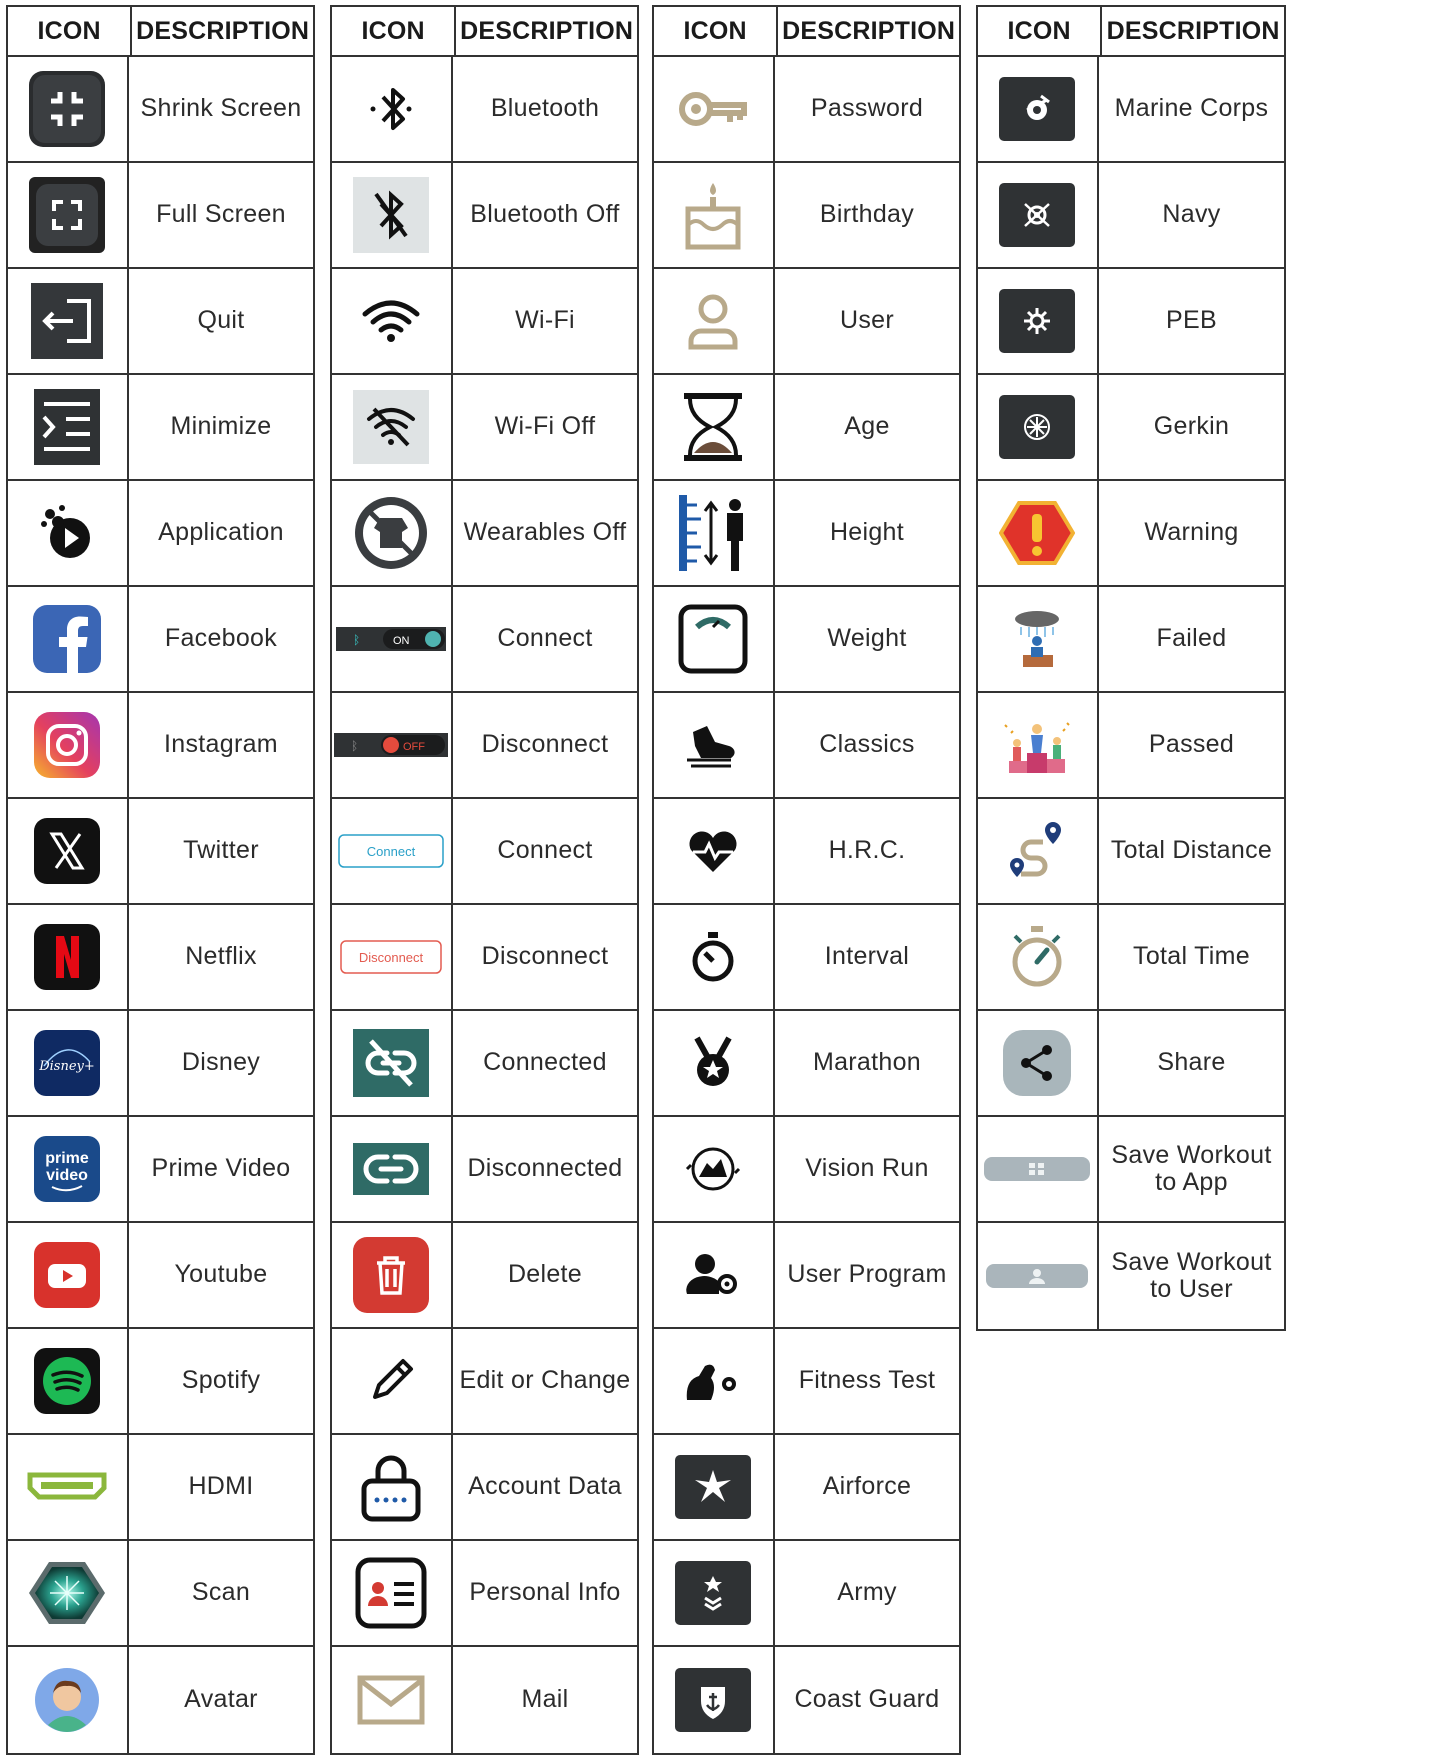  What do you see at coordinates (867, 744) in the screenshot?
I see `description-label: Classics` at bounding box center [867, 744].